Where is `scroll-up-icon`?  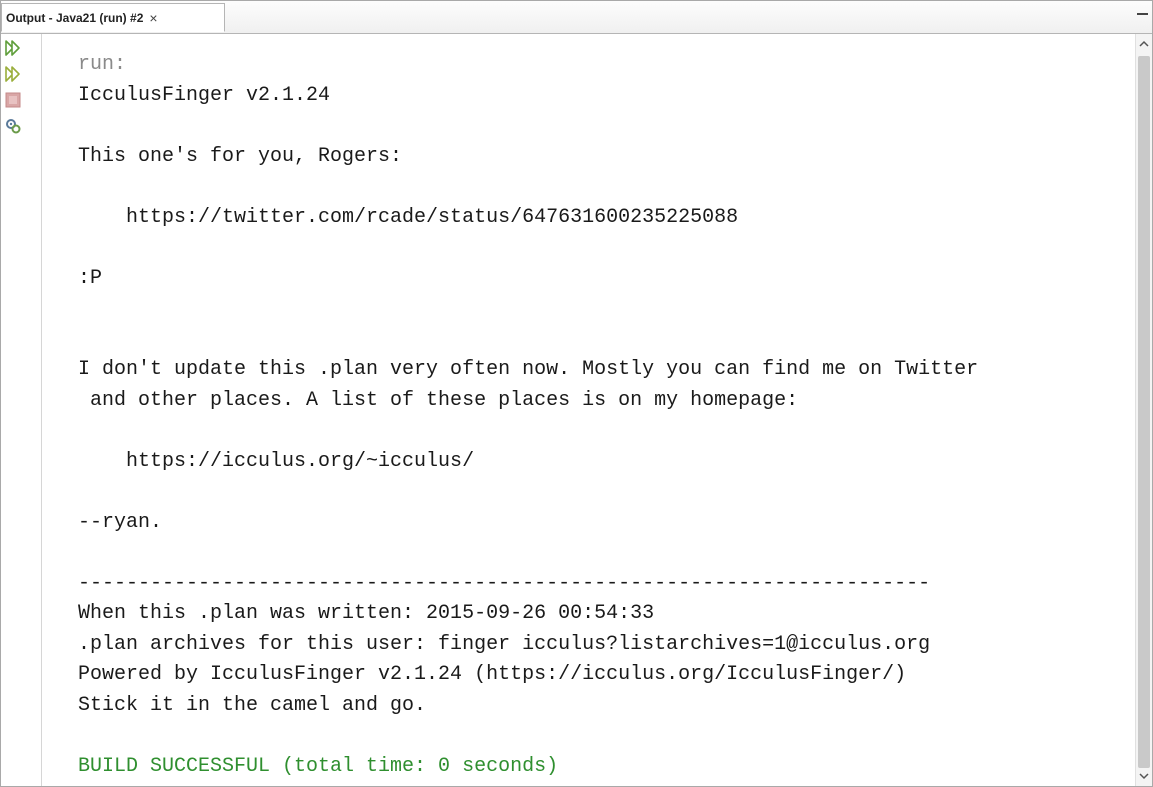
scroll-up-icon is located at coordinates (1144, 44).